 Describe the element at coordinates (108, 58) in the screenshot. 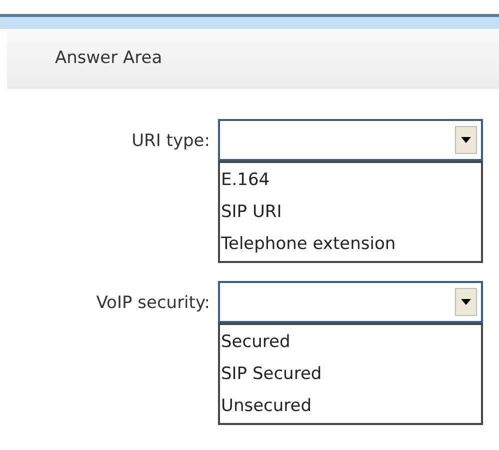

I see `header-title: Answer Area` at that location.